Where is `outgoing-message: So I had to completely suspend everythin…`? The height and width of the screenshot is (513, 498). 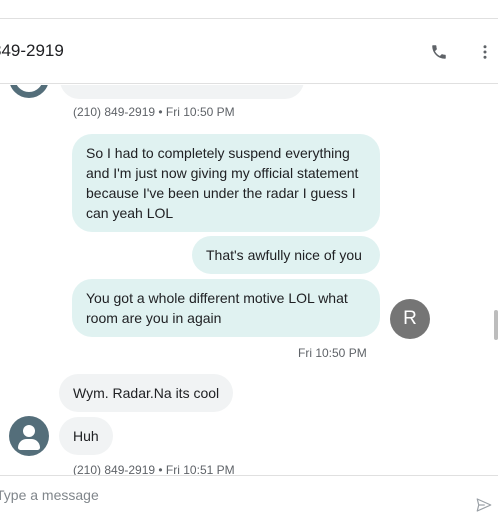 outgoing-message: So I had to completely suspend everythin… is located at coordinates (226, 183).